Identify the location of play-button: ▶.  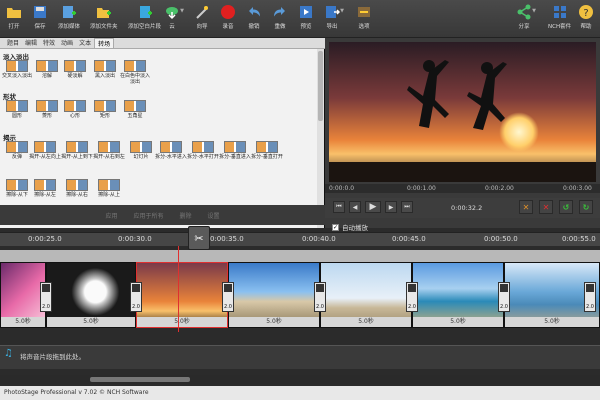
(373, 207).